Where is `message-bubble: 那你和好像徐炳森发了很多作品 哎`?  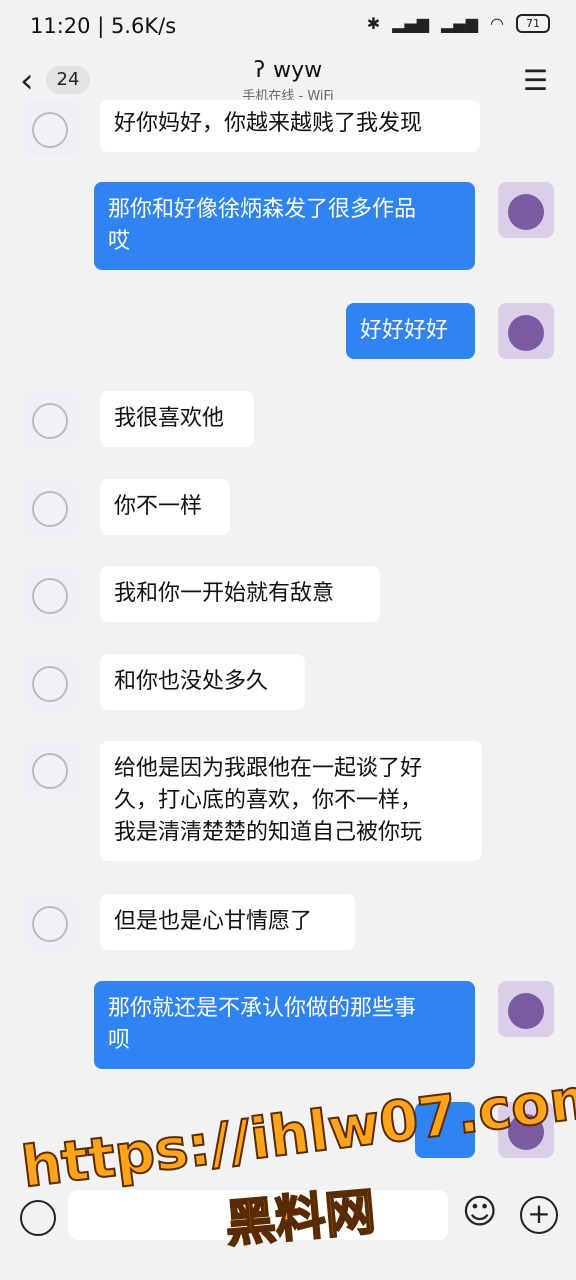 message-bubble: 那你和好像徐炳森发了很多作品 哎 is located at coordinates (284, 226).